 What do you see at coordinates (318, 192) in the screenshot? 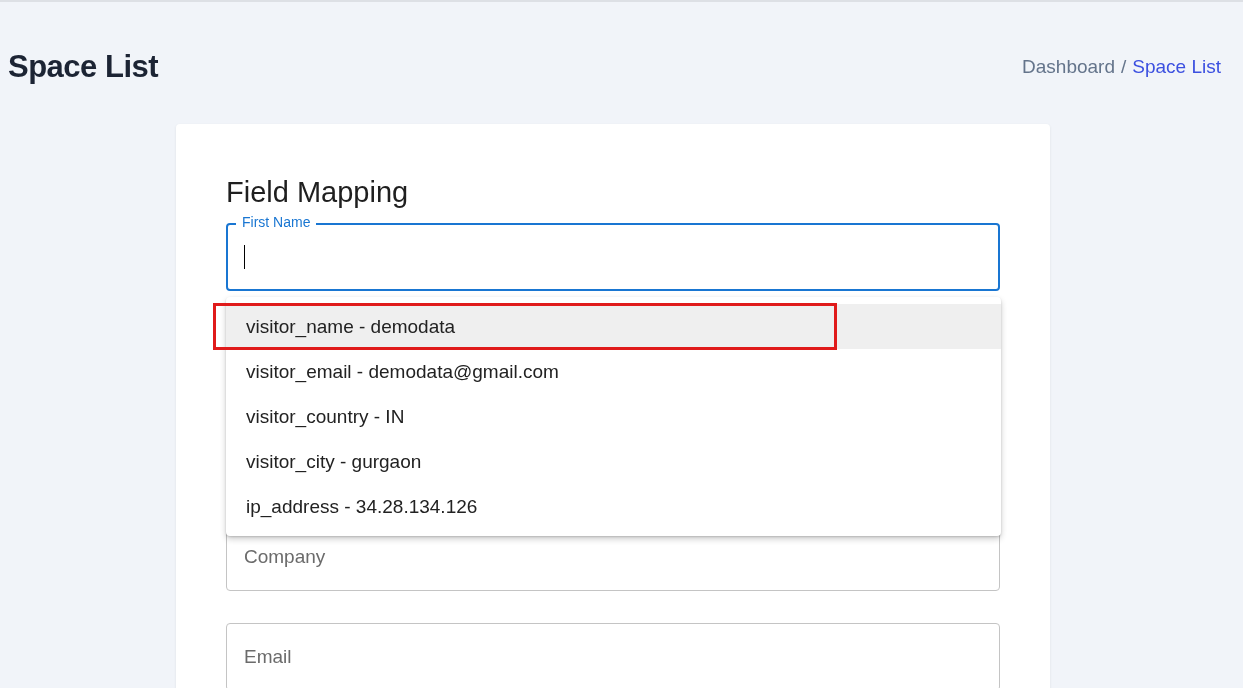
I see `card-title: Field Mapping` at bounding box center [318, 192].